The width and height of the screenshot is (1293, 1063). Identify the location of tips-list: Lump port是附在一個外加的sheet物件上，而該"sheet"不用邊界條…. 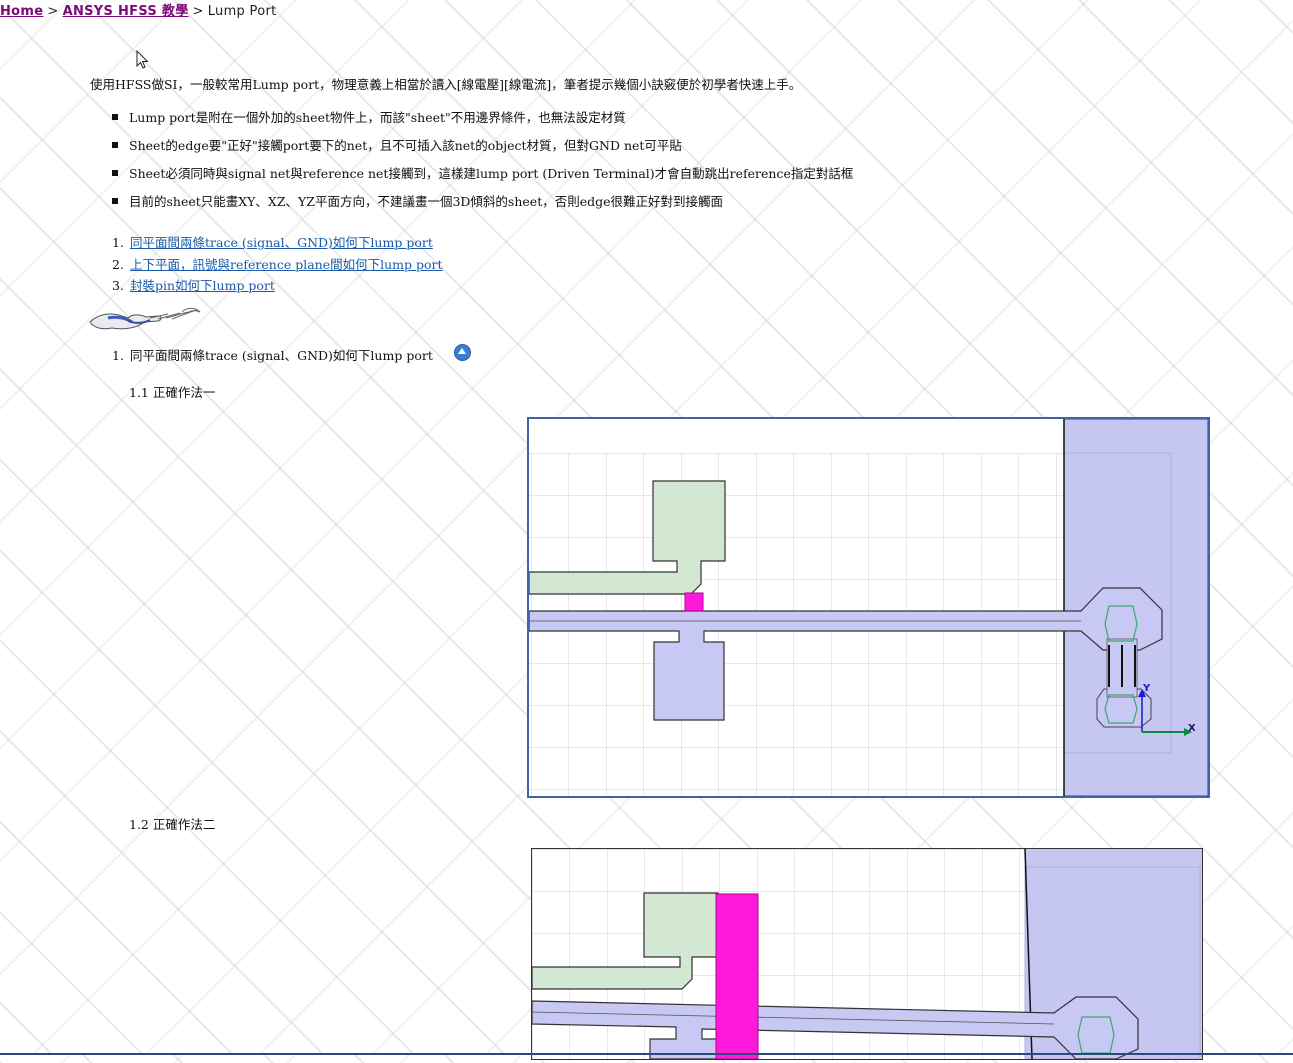
(482, 160).